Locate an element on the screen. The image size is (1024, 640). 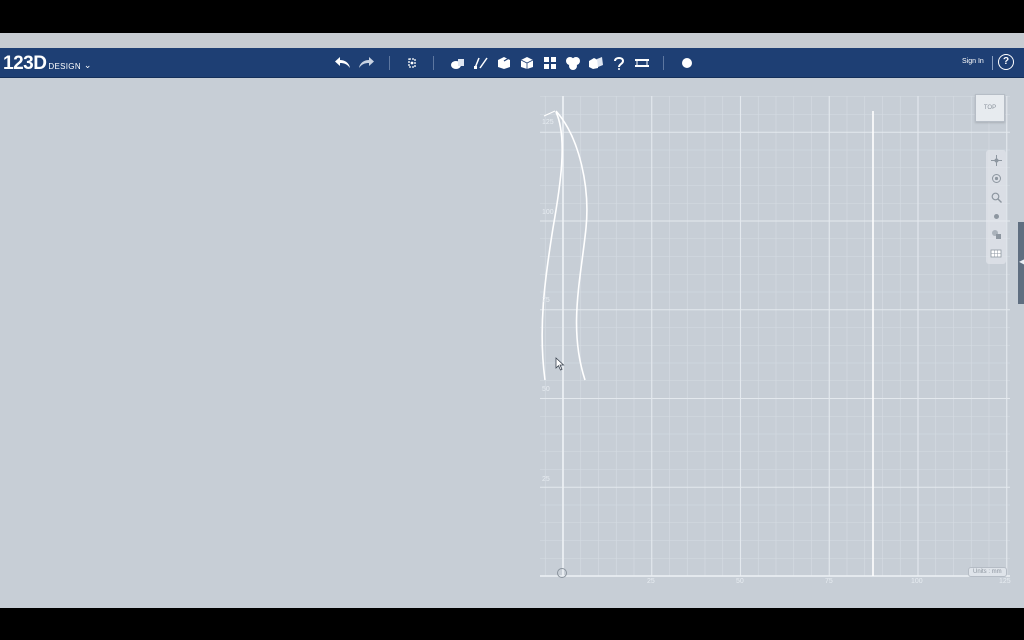
origin-marker is located at coordinates (562, 573).